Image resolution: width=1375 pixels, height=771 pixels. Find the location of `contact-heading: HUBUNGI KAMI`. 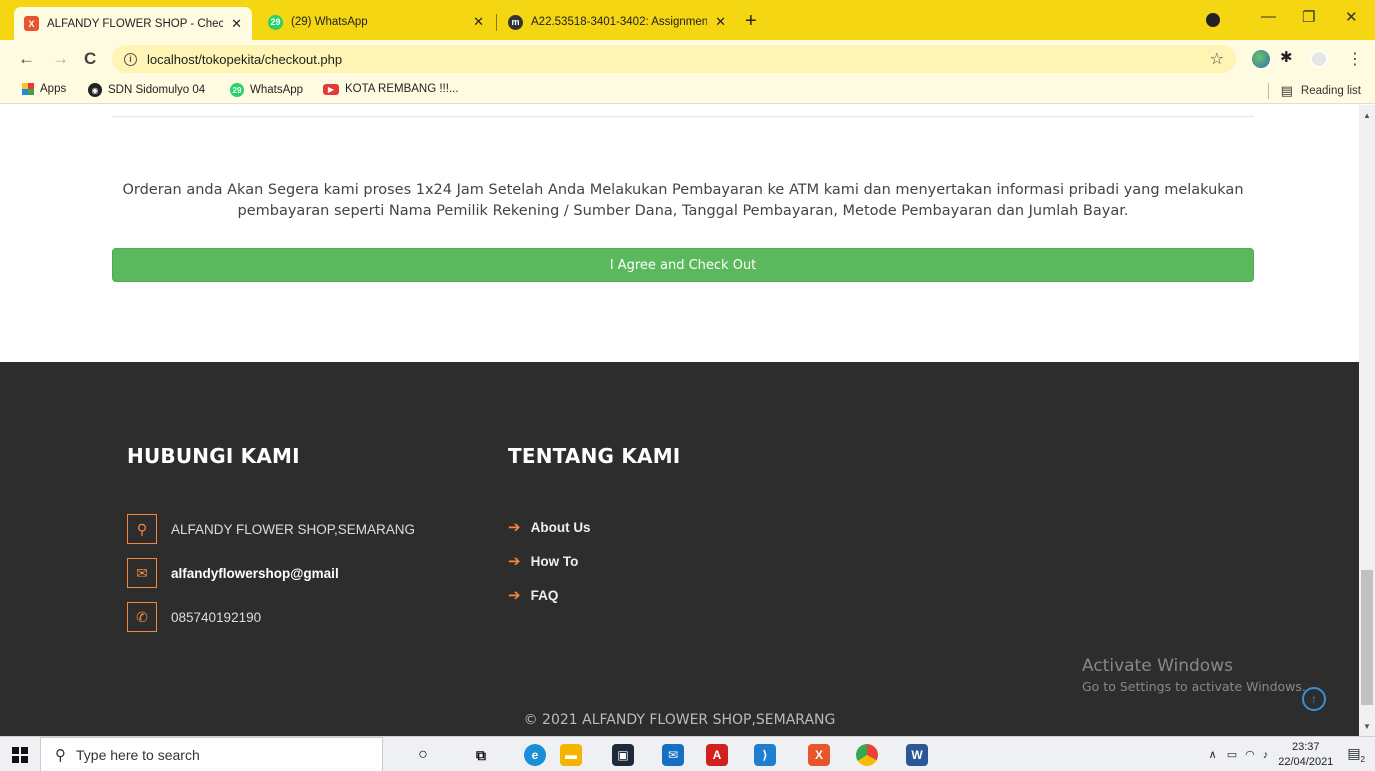

contact-heading: HUBUNGI KAMI is located at coordinates (213, 456).